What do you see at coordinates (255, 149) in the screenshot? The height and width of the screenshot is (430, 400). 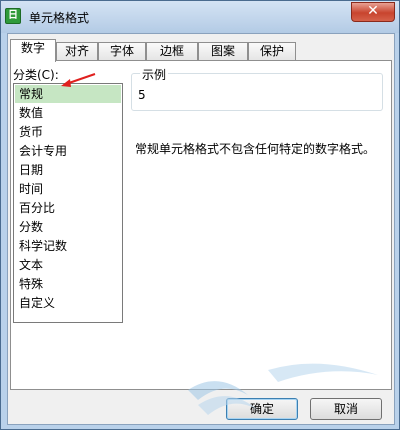 I see `format-description: 常规单元格格式不包含任何特定的数字格式。` at bounding box center [255, 149].